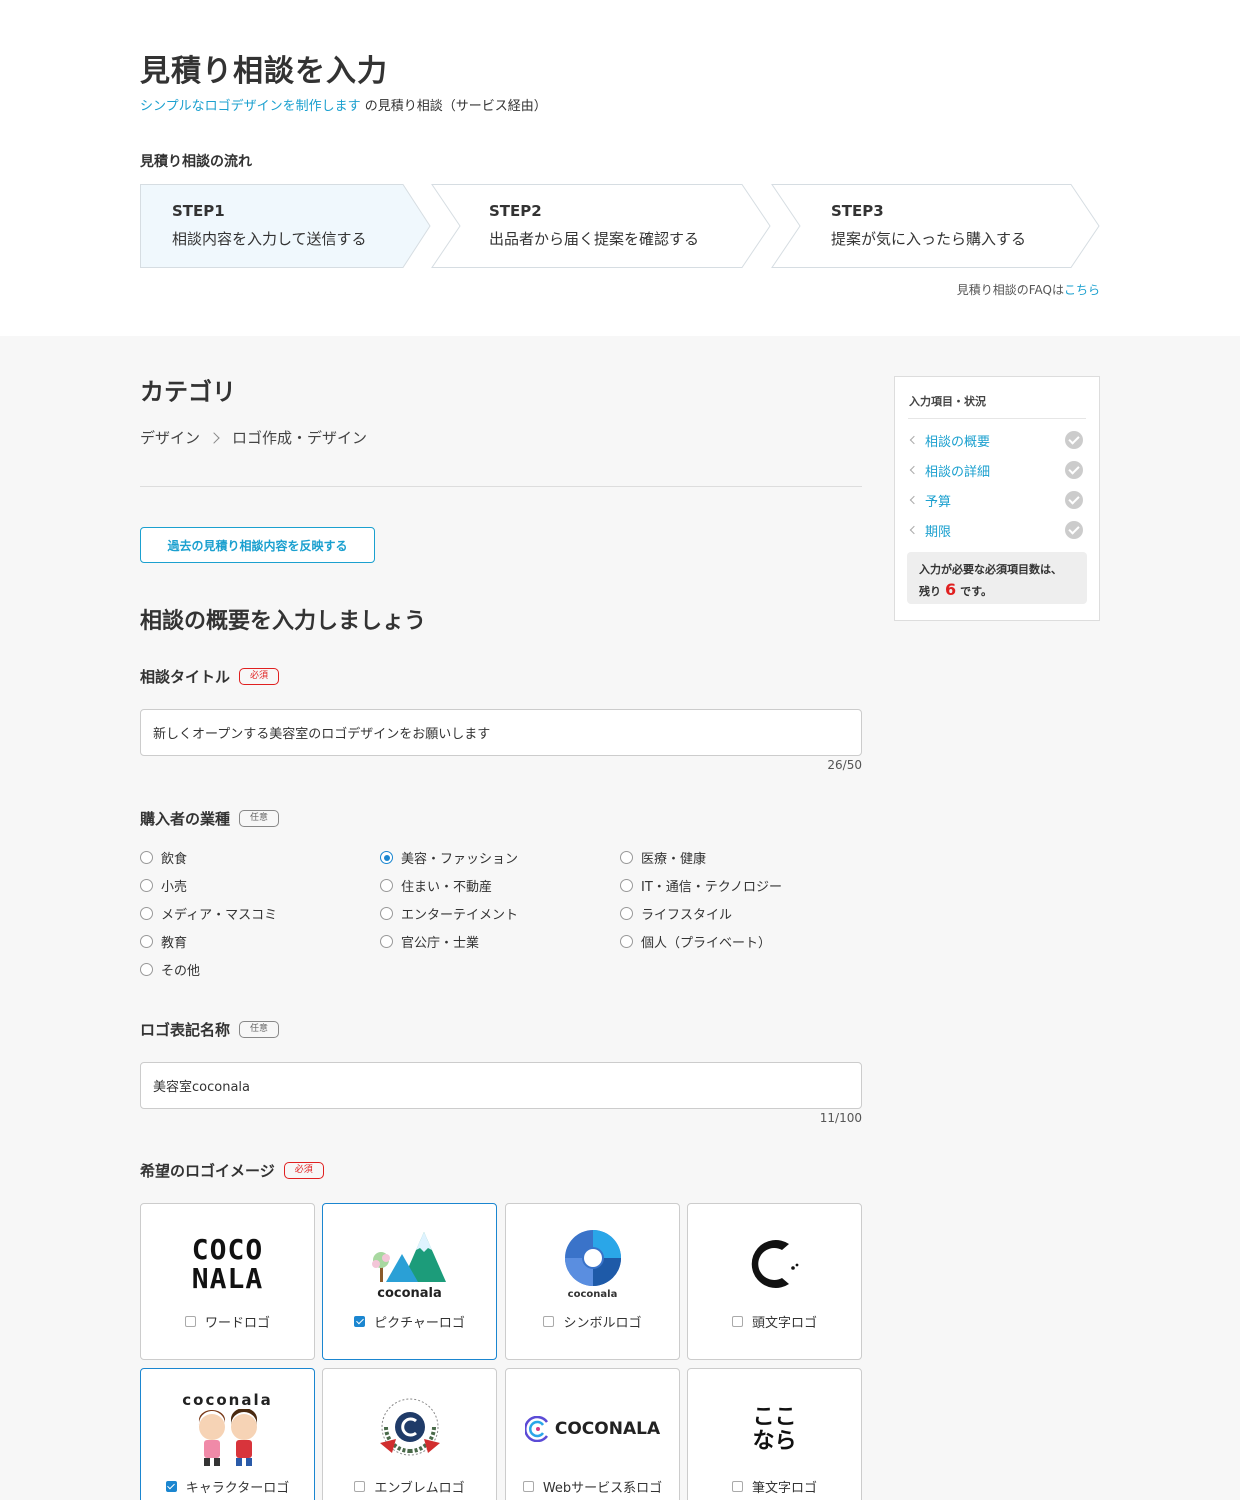 The image size is (1240, 1500). What do you see at coordinates (170, 969) in the screenshot?
I see `industry-option: その他` at bounding box center [170, 969].